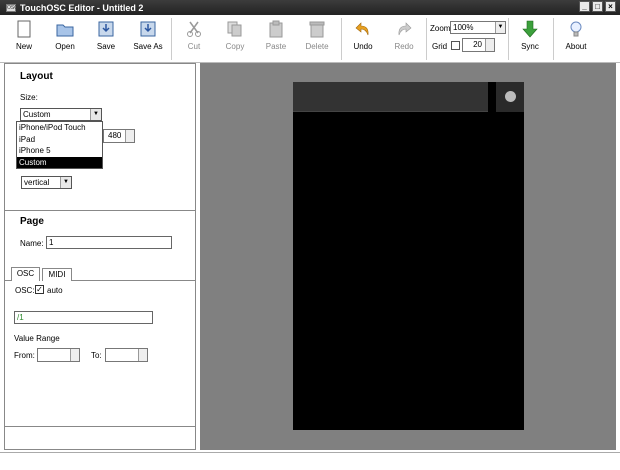  I want to click on orientation-value: vertical, so click(37, 182).